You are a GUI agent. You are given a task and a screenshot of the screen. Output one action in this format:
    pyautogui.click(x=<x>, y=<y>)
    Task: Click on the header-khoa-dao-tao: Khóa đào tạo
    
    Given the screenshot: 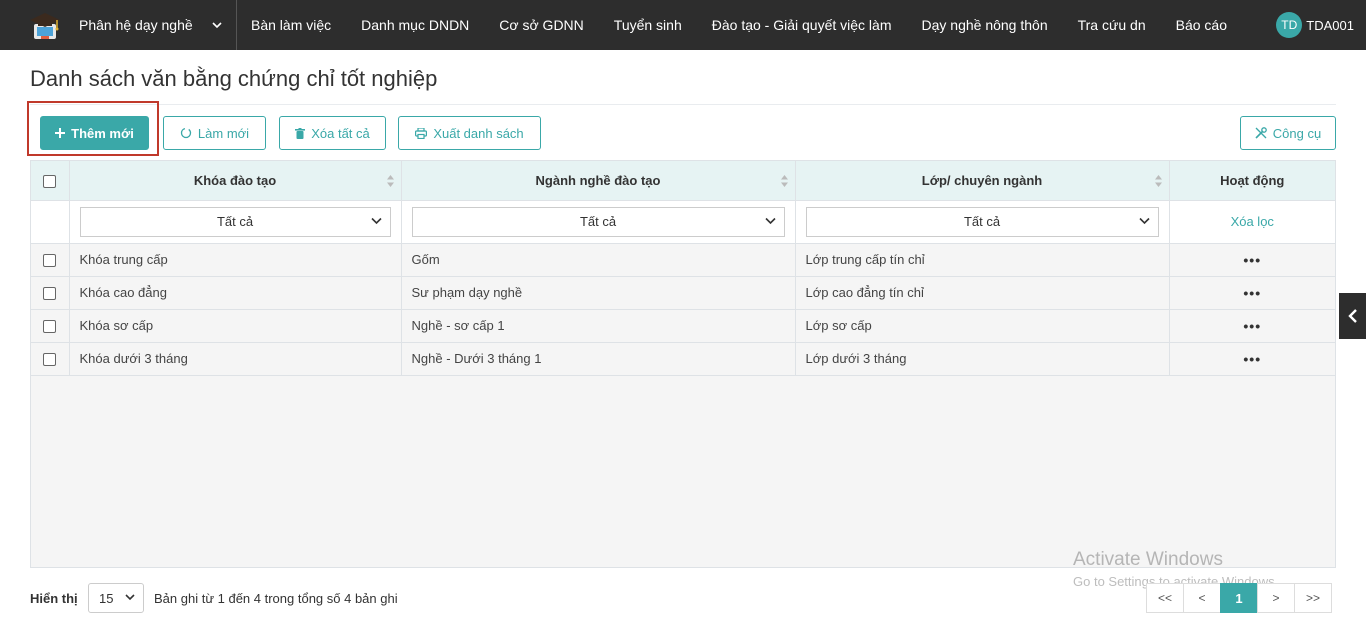 What is the action you would take?
    pyautogui.click(x=235, y=181)
    